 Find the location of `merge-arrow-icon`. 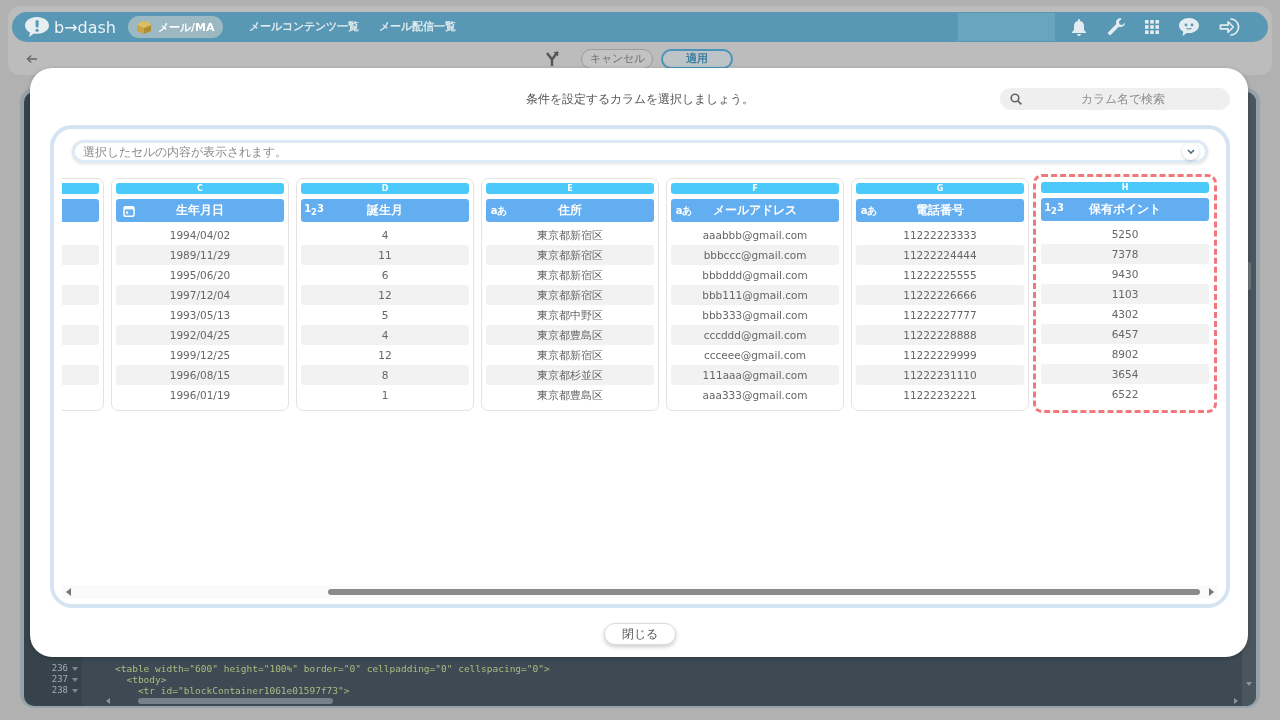

merge-arrow-icon is located at coordinates (552, 58).